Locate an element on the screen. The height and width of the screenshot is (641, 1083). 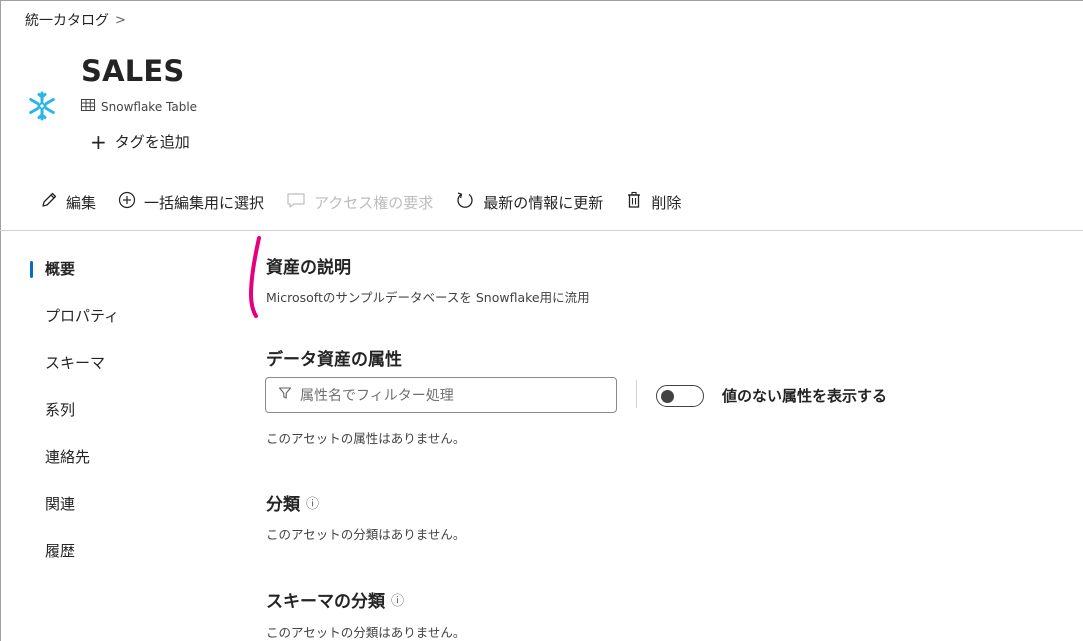
bulk-select-button: 一括編集用に選択 is located at coordinates (191, 202).